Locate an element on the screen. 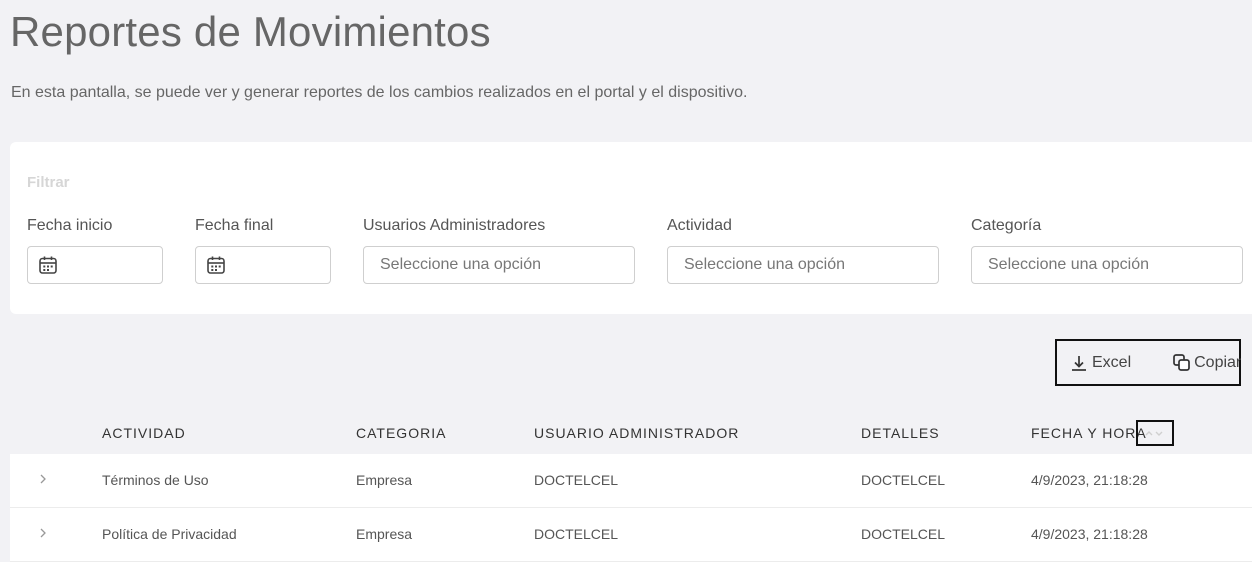 Image resolution: width=1252 pixels, height=562 pixels. cell-actividad: Política de Privacidad is located at coordinates (169, 534).